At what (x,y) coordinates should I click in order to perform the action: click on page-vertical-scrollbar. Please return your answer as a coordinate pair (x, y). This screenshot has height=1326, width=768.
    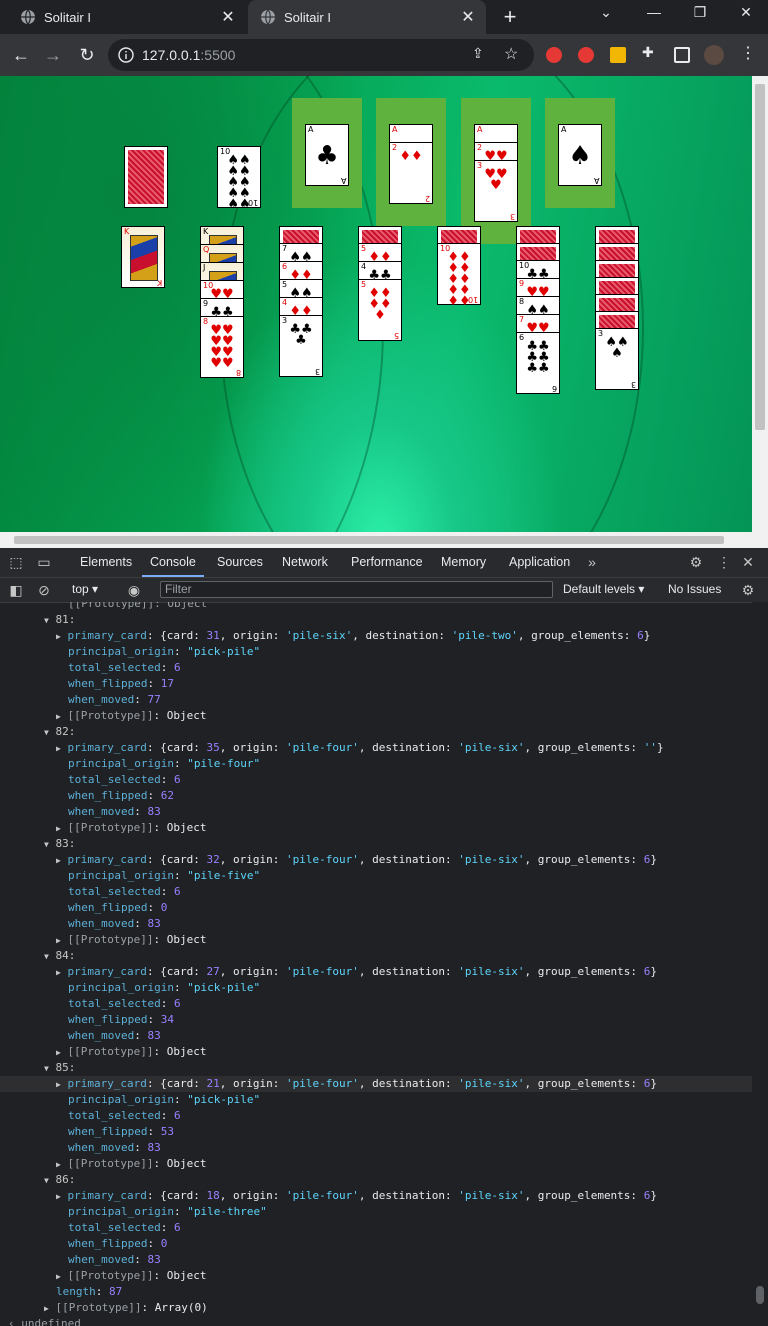
    Looking at the image, I should click on (760, 304).